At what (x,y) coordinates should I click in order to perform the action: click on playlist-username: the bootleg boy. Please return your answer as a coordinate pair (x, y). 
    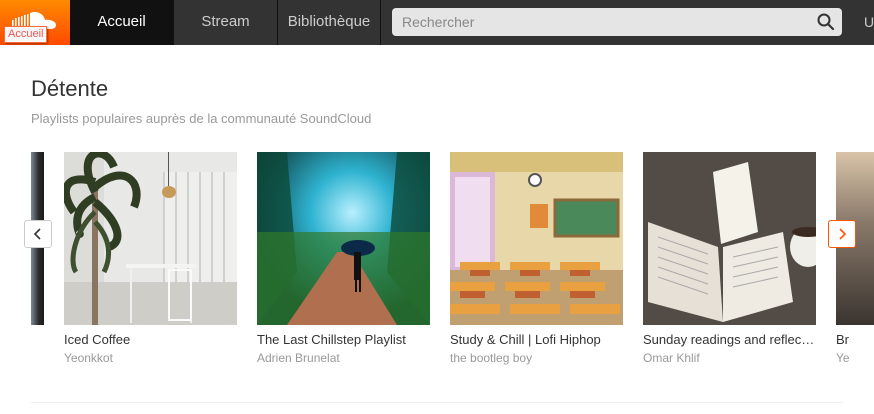
    Looking at the image, I should click on (536, 358).